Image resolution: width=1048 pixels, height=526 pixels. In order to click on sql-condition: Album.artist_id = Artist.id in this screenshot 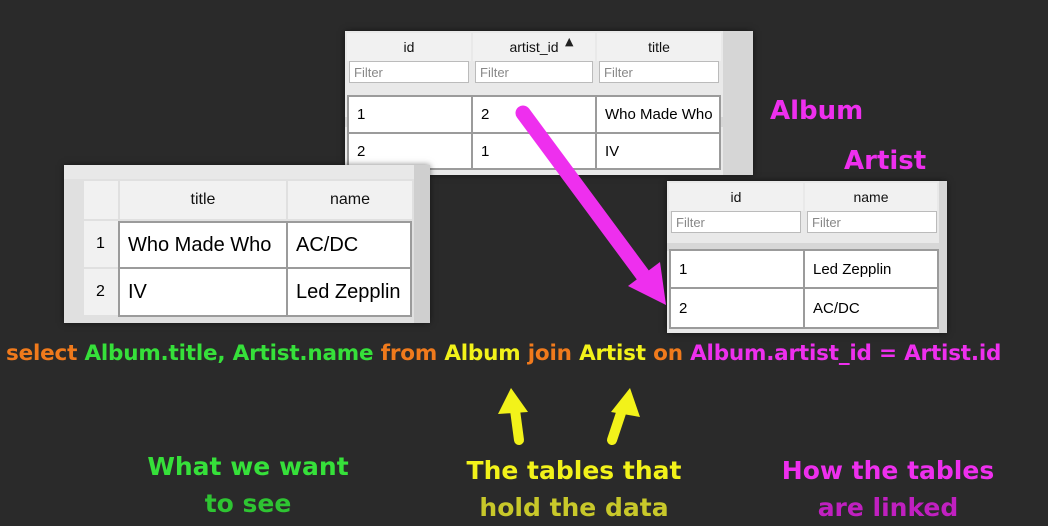, I will do `click(846, 353)`.